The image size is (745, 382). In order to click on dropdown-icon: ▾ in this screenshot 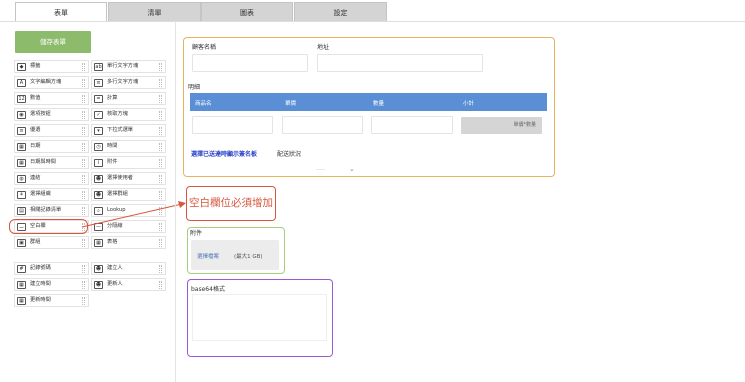, I will do `click(98, 131)`.